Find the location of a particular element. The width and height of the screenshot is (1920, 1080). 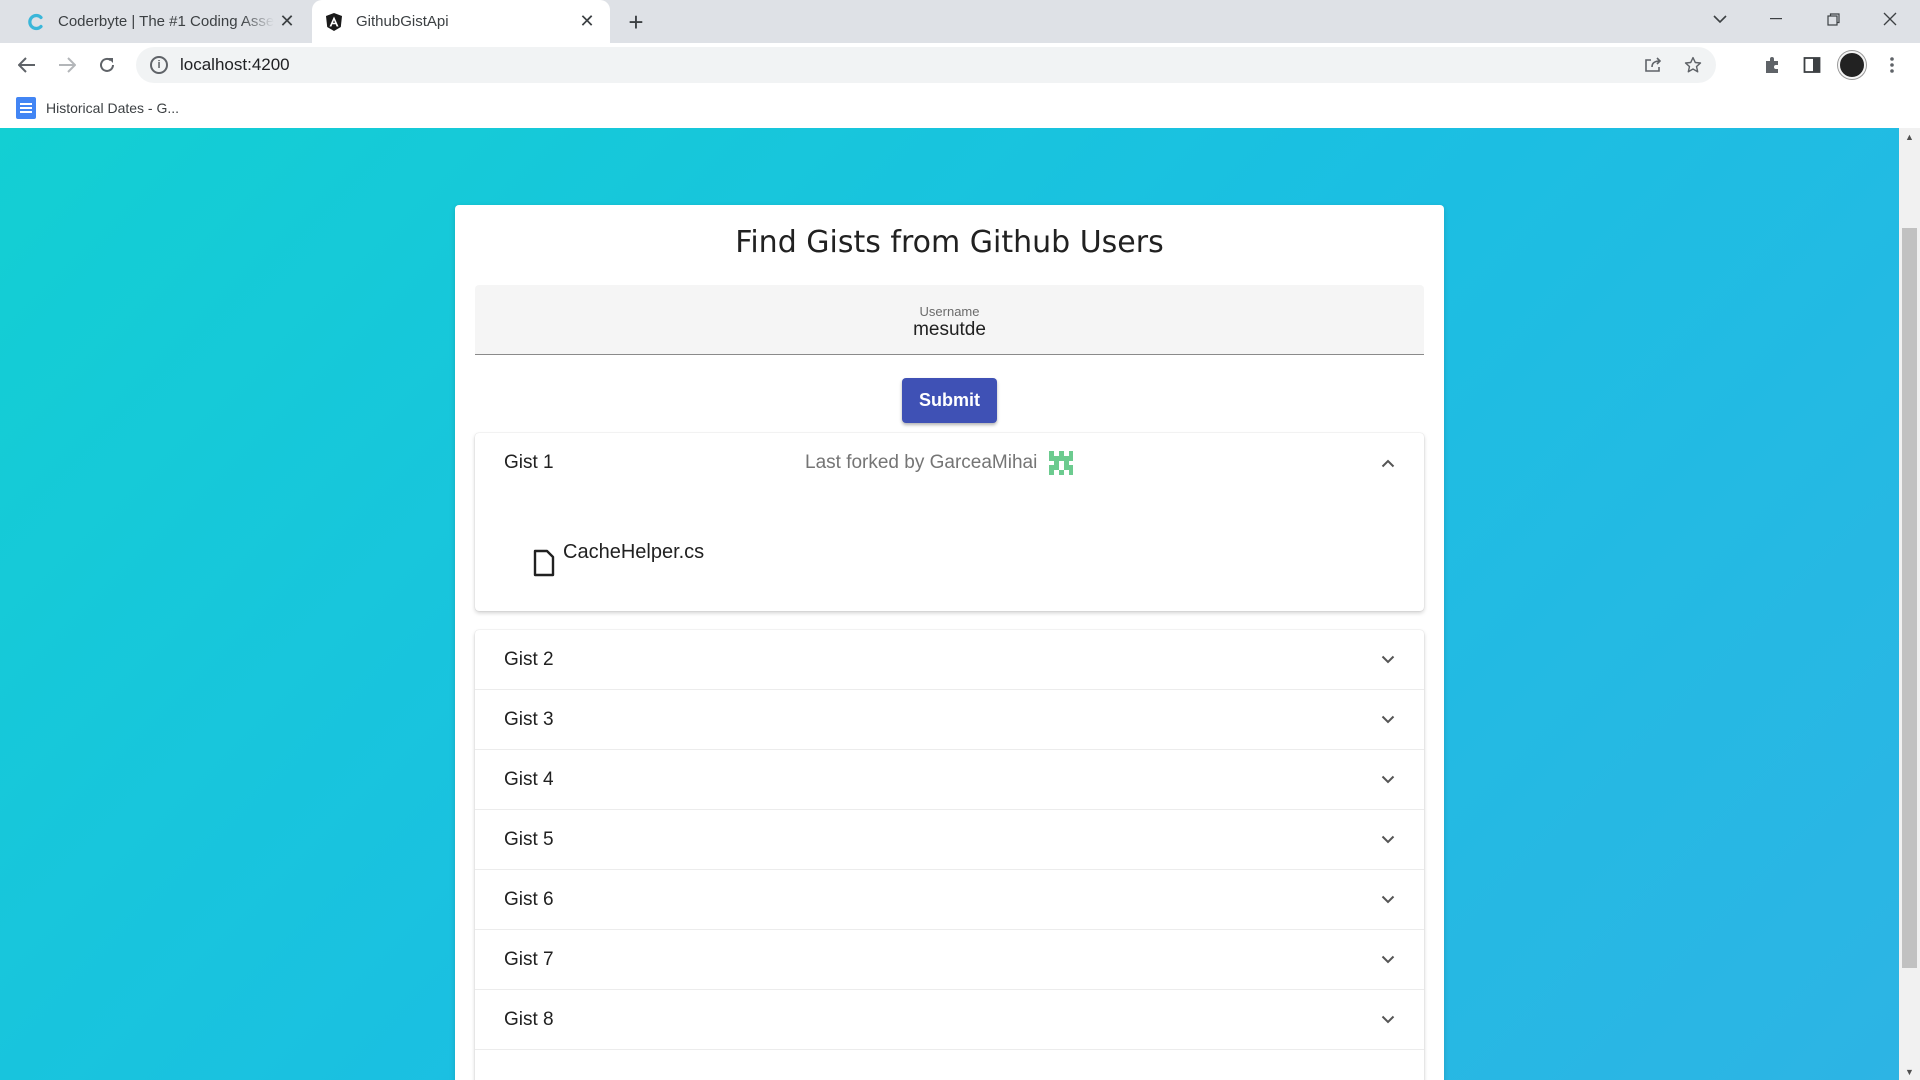

restore-icon is located at coordinates (1833, 19).